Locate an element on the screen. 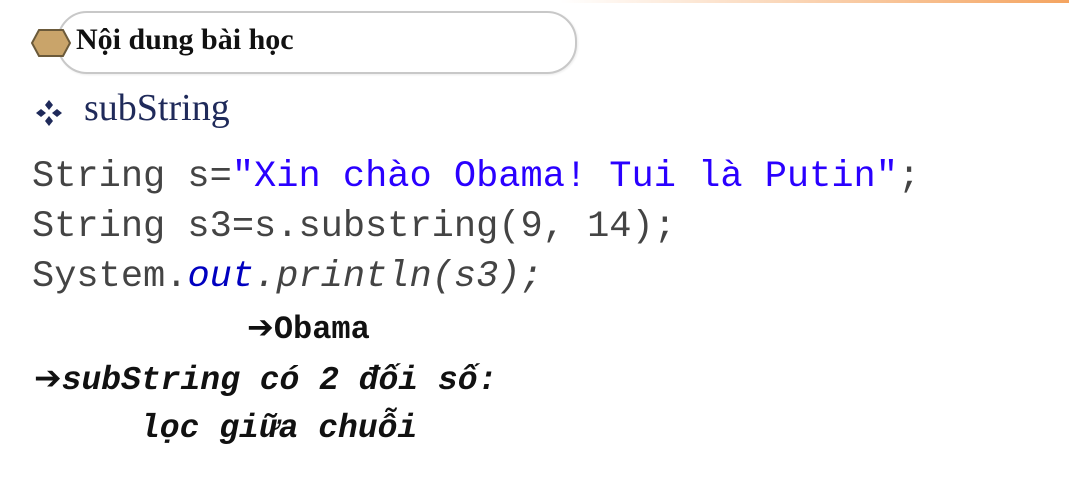 The height and width of the screenshot is (494, 1069). note-text: subString có 2 đối số: is located at coordinates (279, 380).